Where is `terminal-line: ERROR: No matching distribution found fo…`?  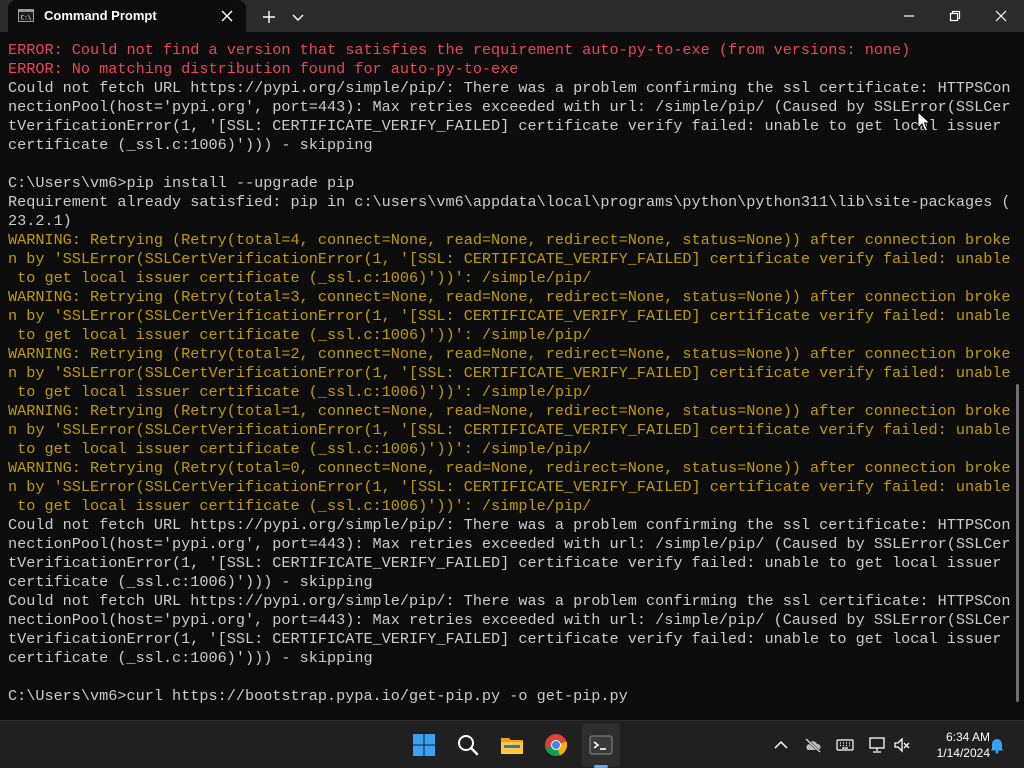
terminal-line: ERROR: No matching distribution found fo… is located at coordinates (263, 69).